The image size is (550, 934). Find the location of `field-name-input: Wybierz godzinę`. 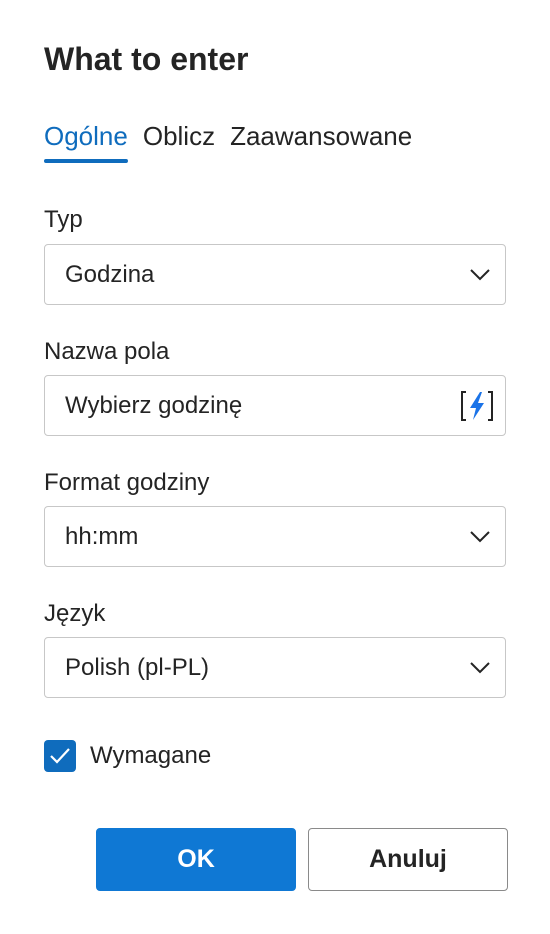

field-name-input: Wybierz godzinę is located at coordinates (275, 405).